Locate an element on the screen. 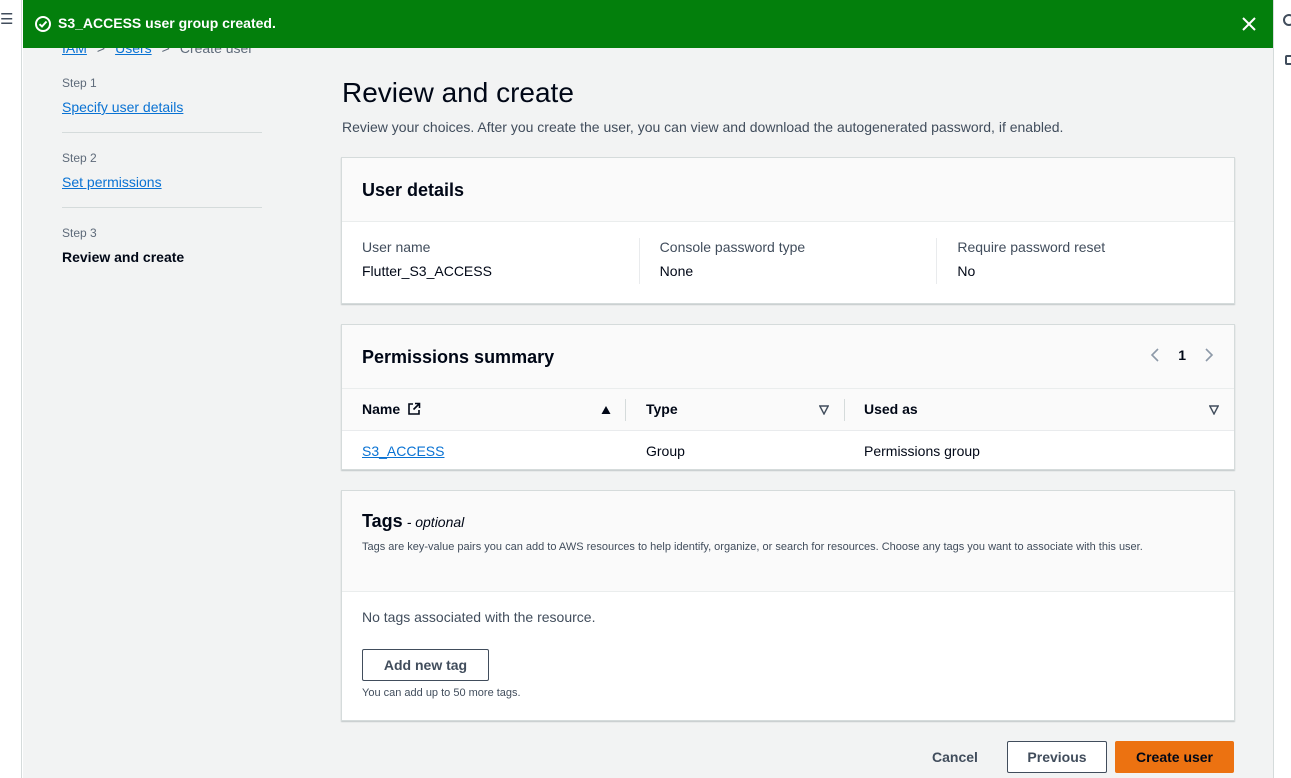 The height and width of the screenshot is (778, 1291). page-number: 1 is located at coordinates (1182, 355).